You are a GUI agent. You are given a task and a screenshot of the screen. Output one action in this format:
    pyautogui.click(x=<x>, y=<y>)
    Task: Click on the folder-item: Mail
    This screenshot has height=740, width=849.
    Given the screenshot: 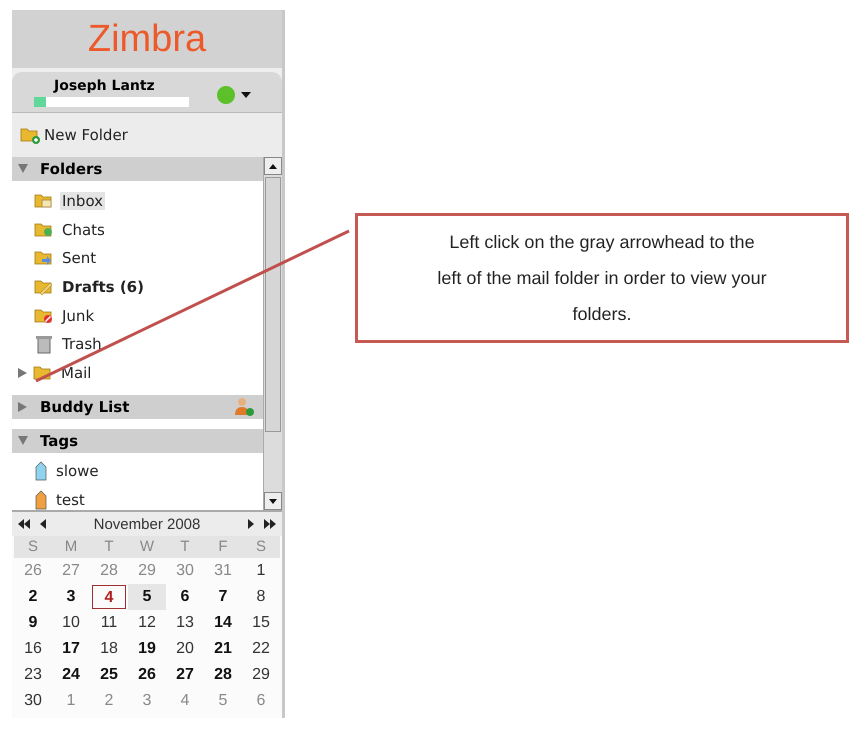 What is the action you would take?
    pyautogui.click(x=137, y=373)
    